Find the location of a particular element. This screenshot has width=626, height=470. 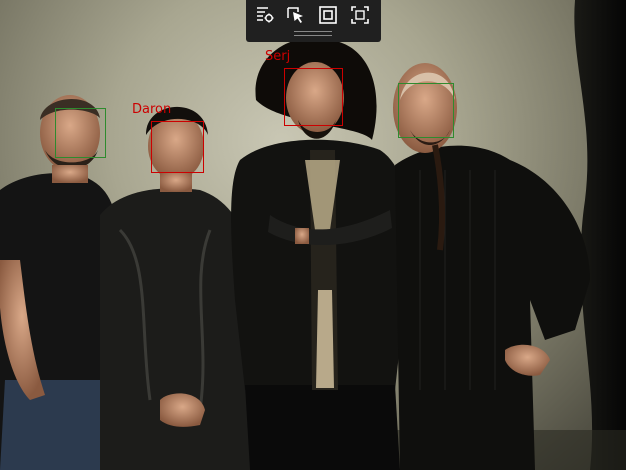

list-settings-icon is located at coordinates (265, 15).